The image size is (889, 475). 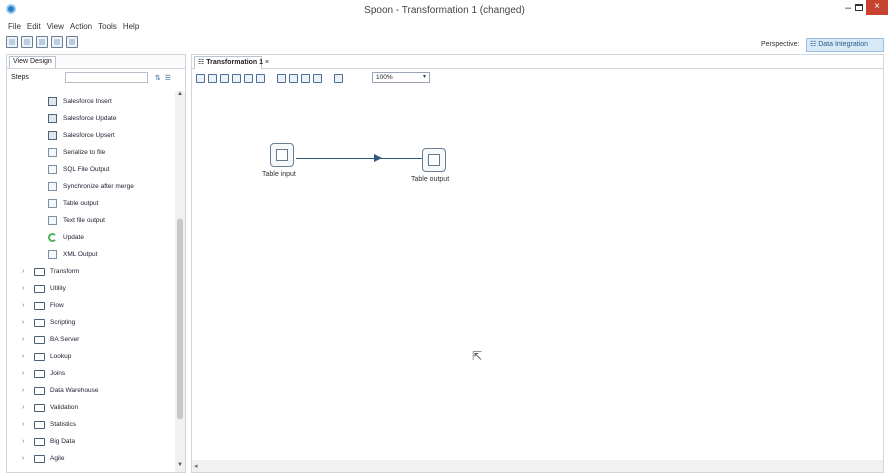 What do you see at coordinates (235, 62) in the screenshot?
I see `tab-label: Transformation 1` at bounding box center [235, 62].